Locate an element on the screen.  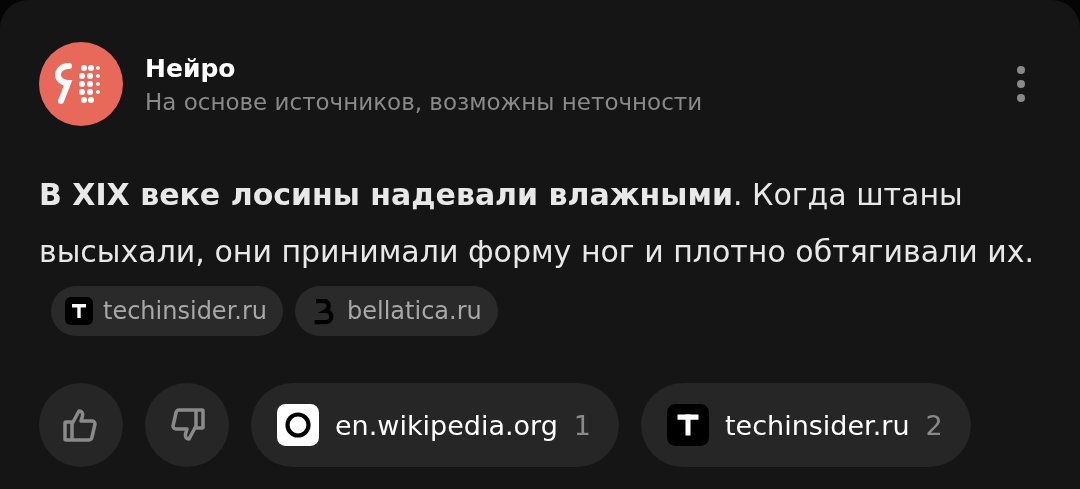
source-card: en.wikipedia.org 1 is located at coordinates (435, 425).